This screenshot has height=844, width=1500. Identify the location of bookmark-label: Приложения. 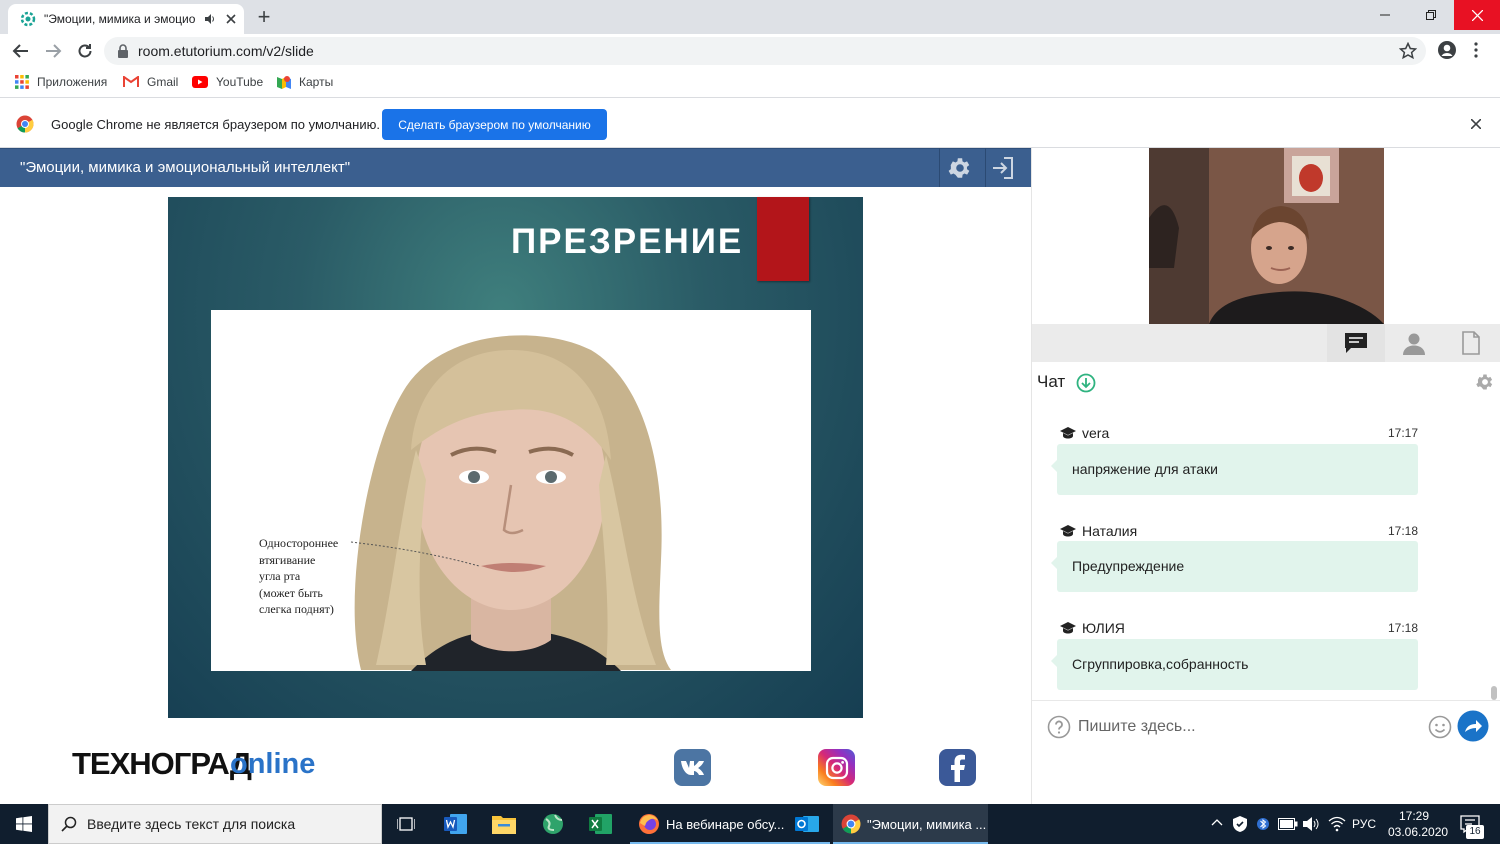
(72, 82).